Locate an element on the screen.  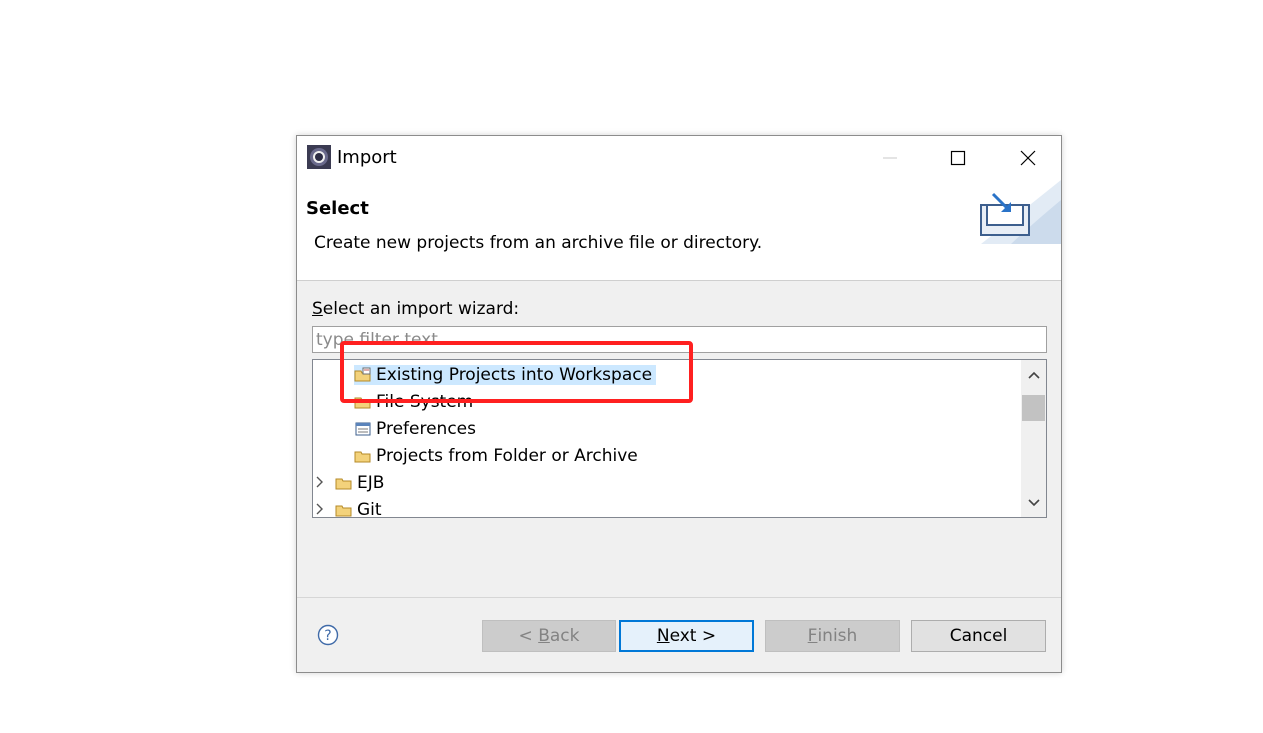
title-bar: Import is located at coordinates (679, 158).